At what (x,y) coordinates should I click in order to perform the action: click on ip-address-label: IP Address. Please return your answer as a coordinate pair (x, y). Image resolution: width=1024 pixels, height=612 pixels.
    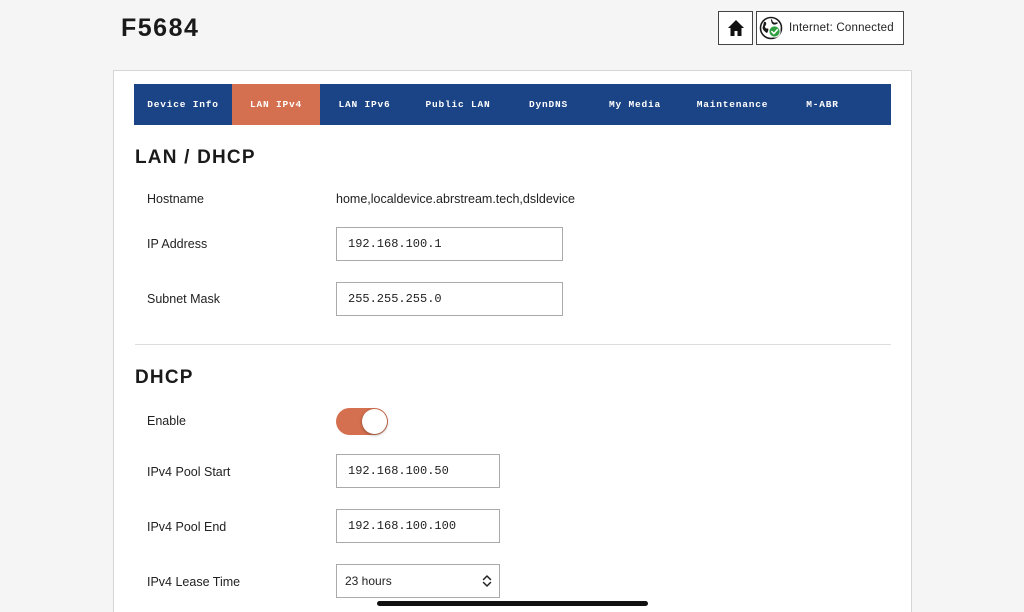
    Looking at the image, I should click on (177, 244).